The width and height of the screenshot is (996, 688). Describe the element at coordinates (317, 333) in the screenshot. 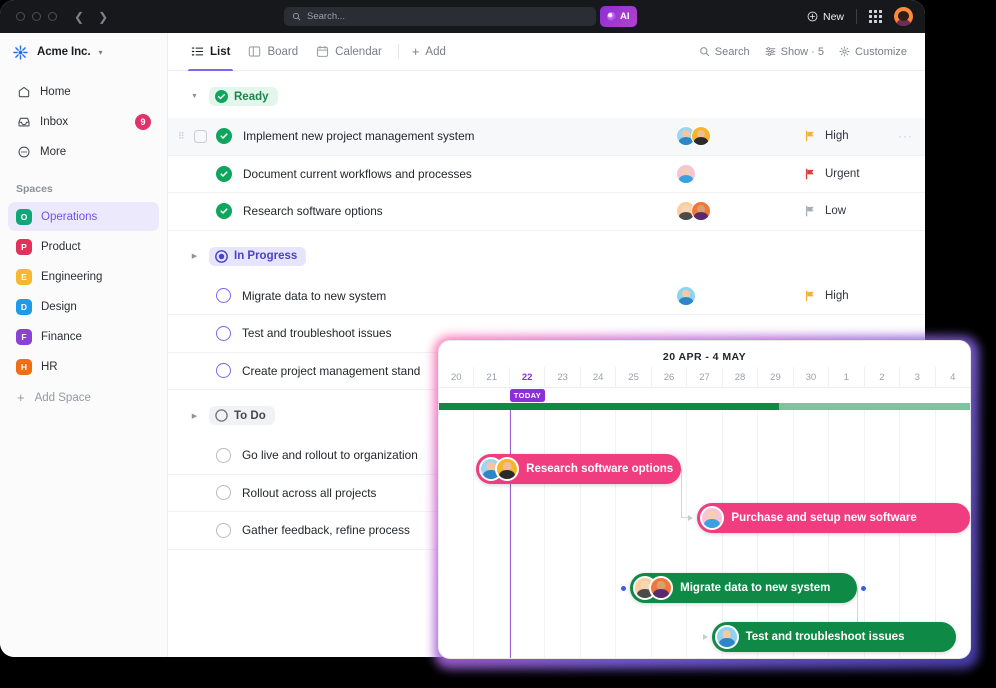

I see `task-title: Test and troubleshoot issues` at that location.